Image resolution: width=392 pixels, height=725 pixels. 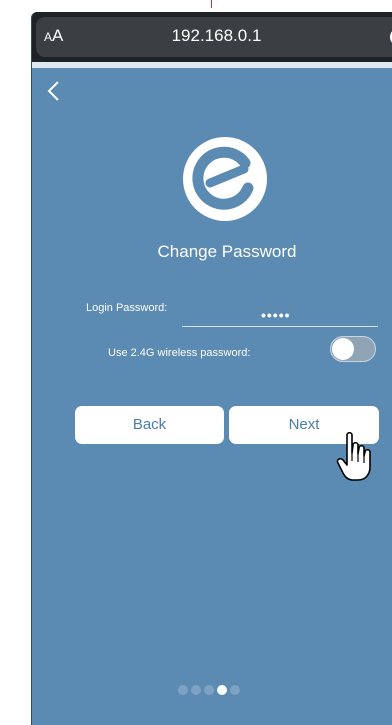 I want to click on login-password-input: •••••, so click(x=276, y=315).